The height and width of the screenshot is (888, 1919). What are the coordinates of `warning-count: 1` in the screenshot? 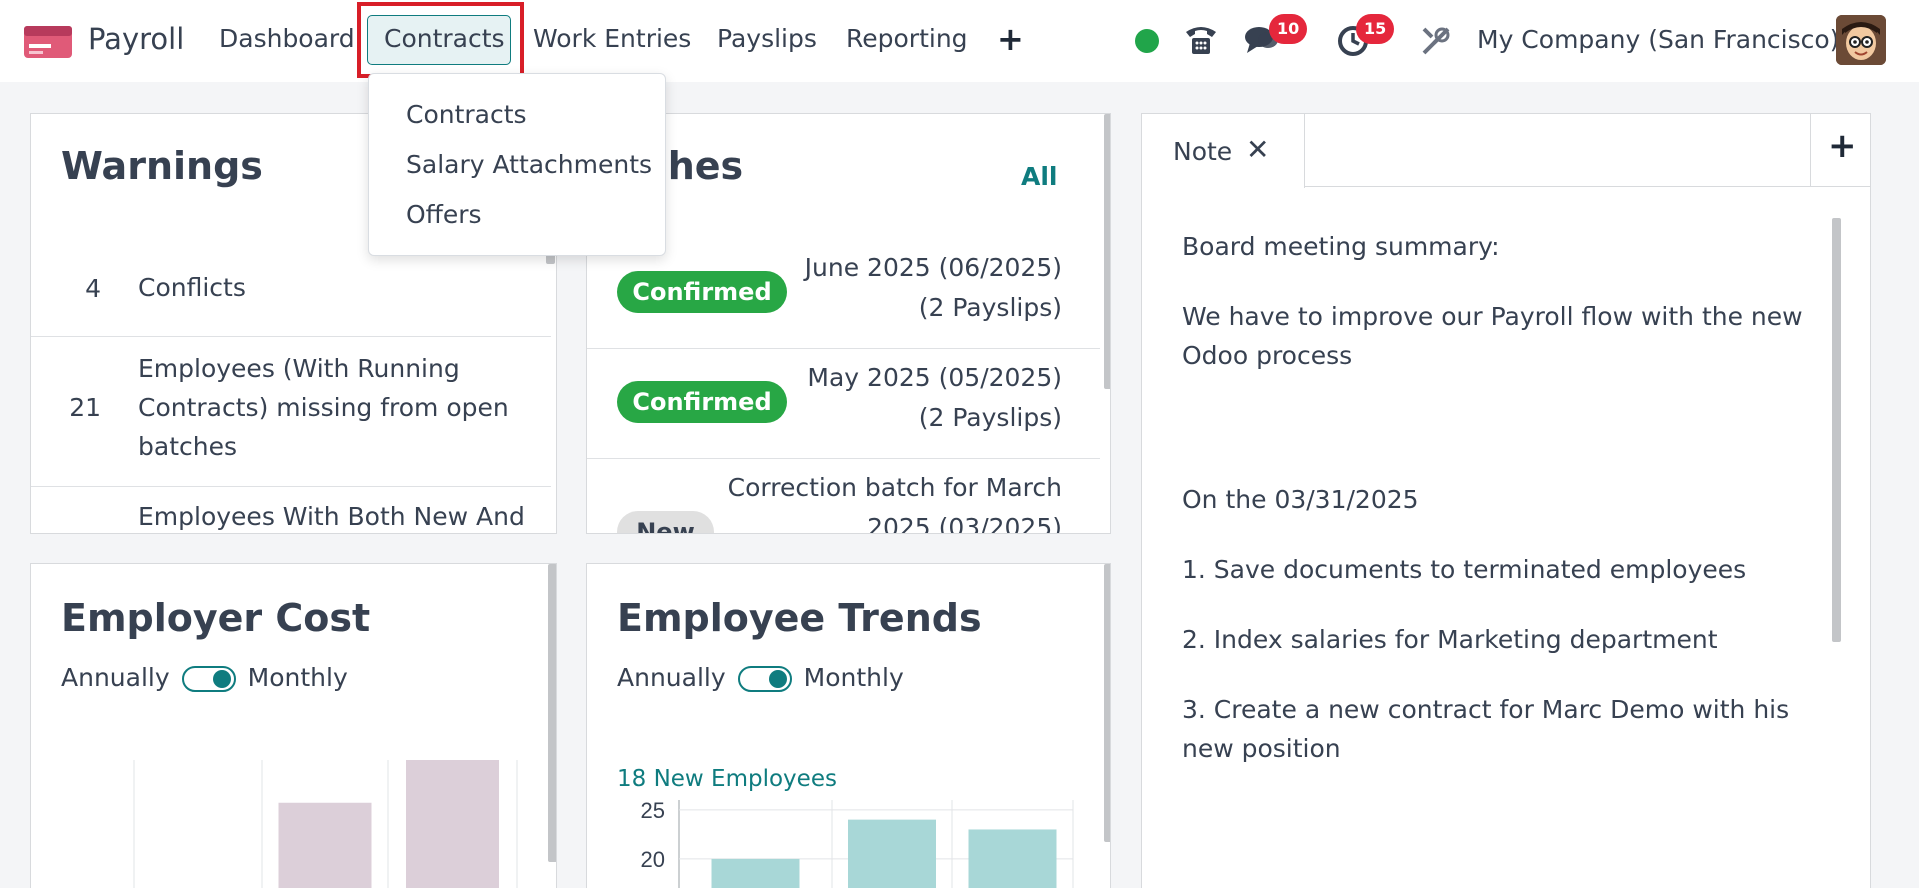 It's located at (79, 531).